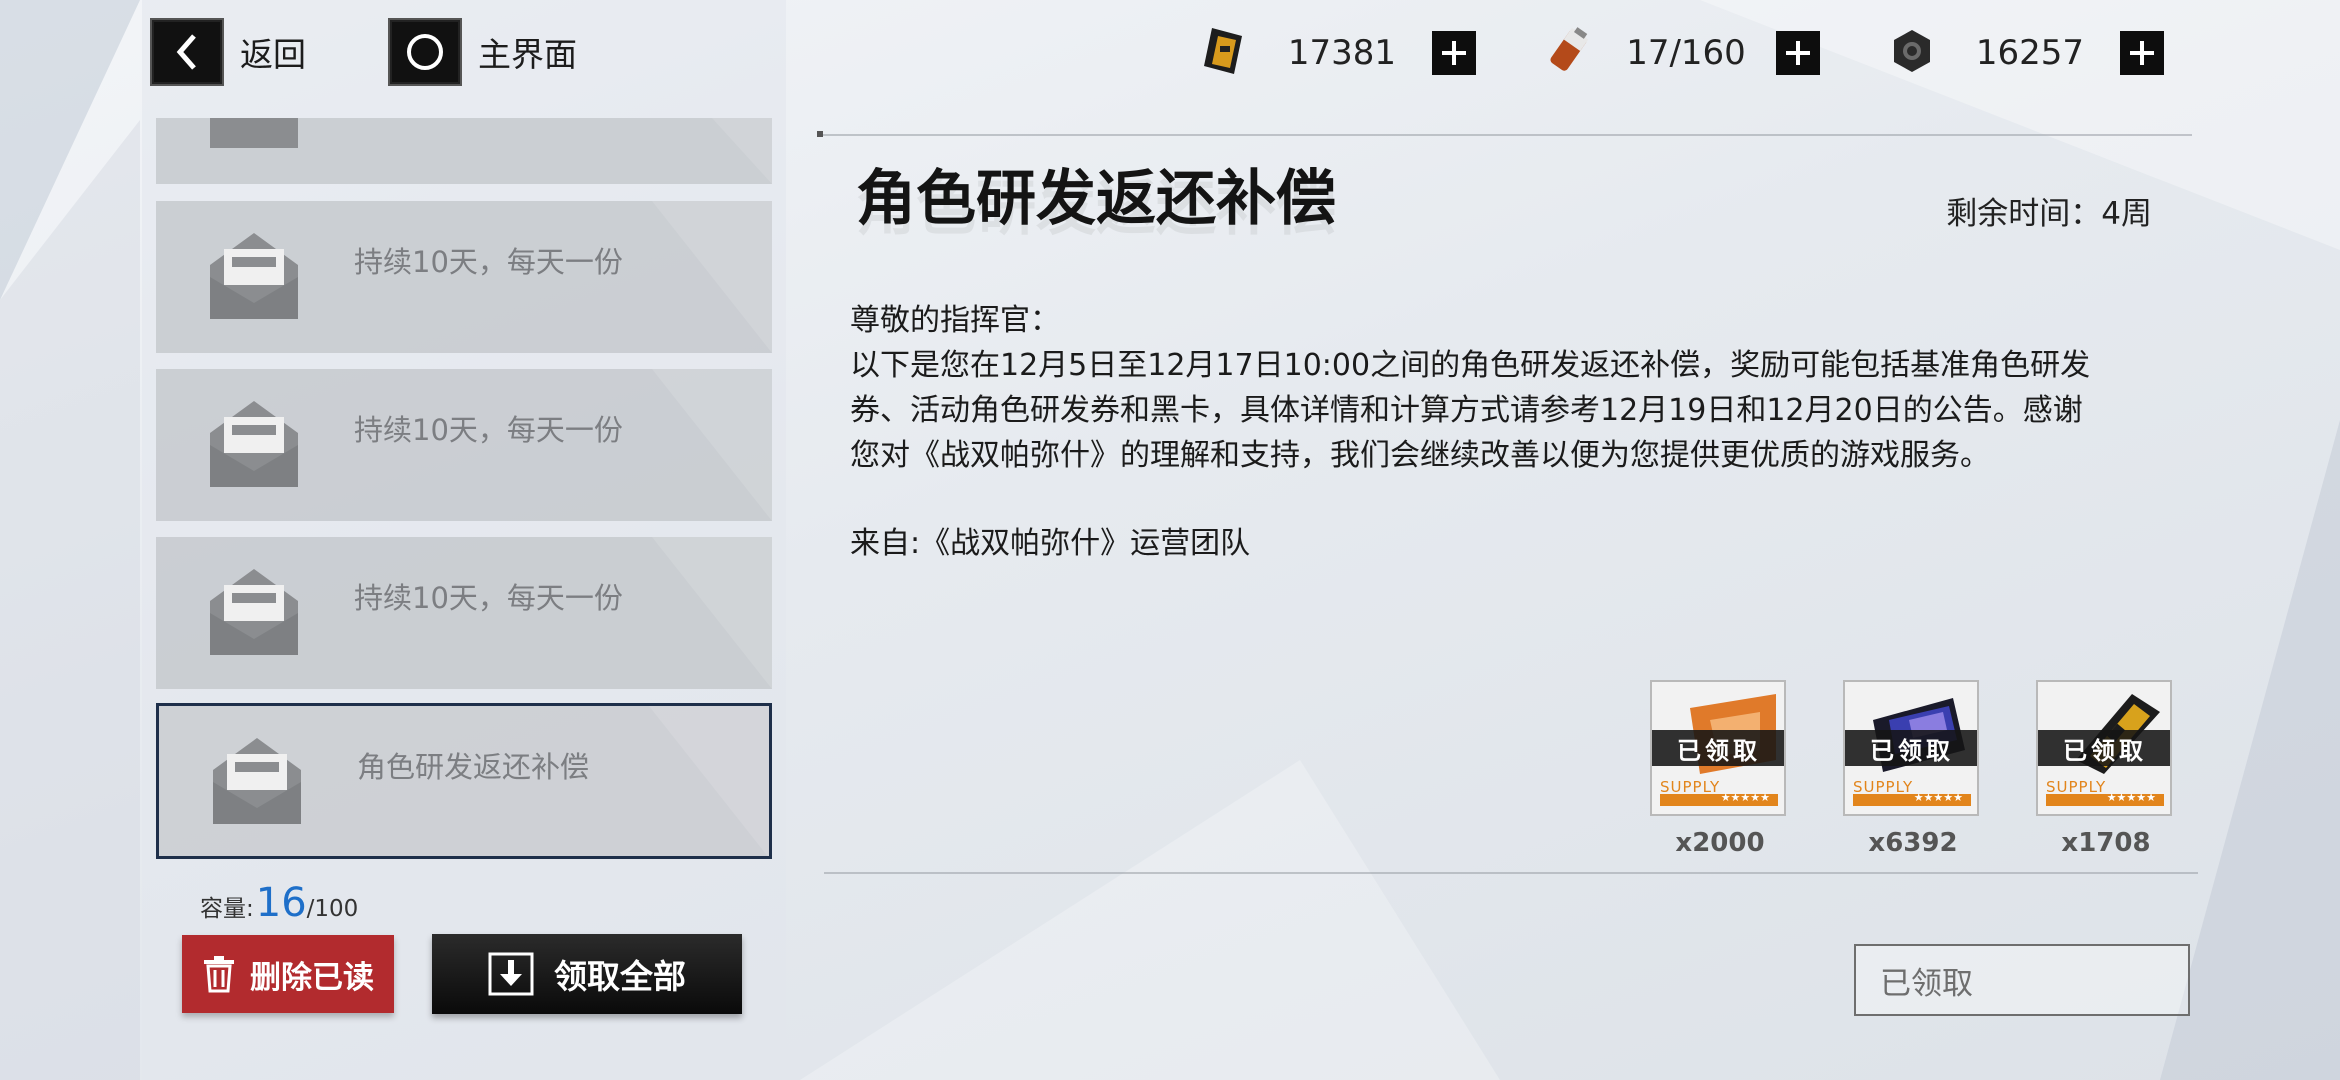  I want to click on resource-nut-value: 16257, so click(2030, 53).